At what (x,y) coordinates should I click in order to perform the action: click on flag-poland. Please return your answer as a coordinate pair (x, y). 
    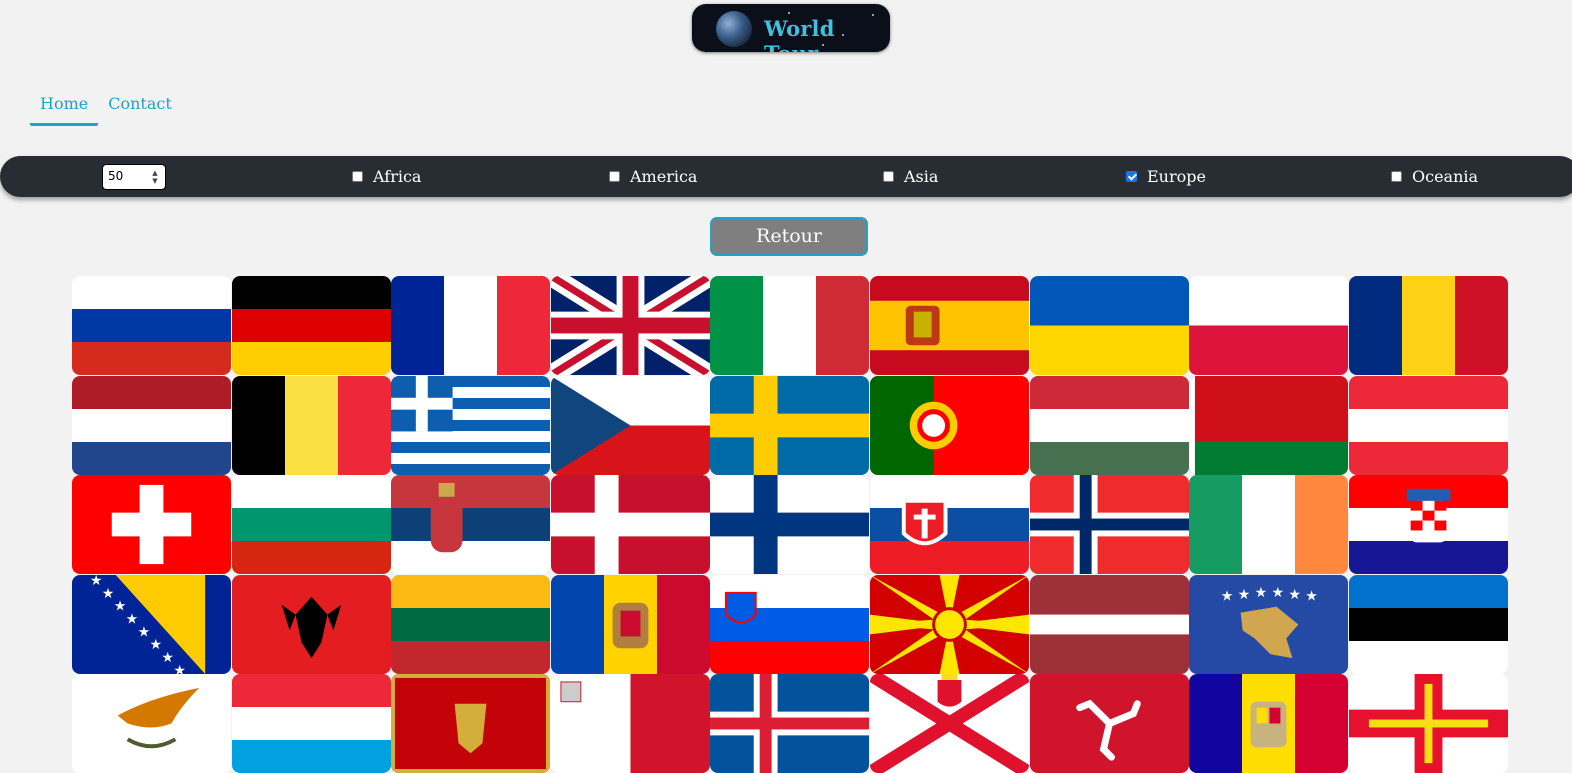
    Looking at the image, I should click on (1268, 325).